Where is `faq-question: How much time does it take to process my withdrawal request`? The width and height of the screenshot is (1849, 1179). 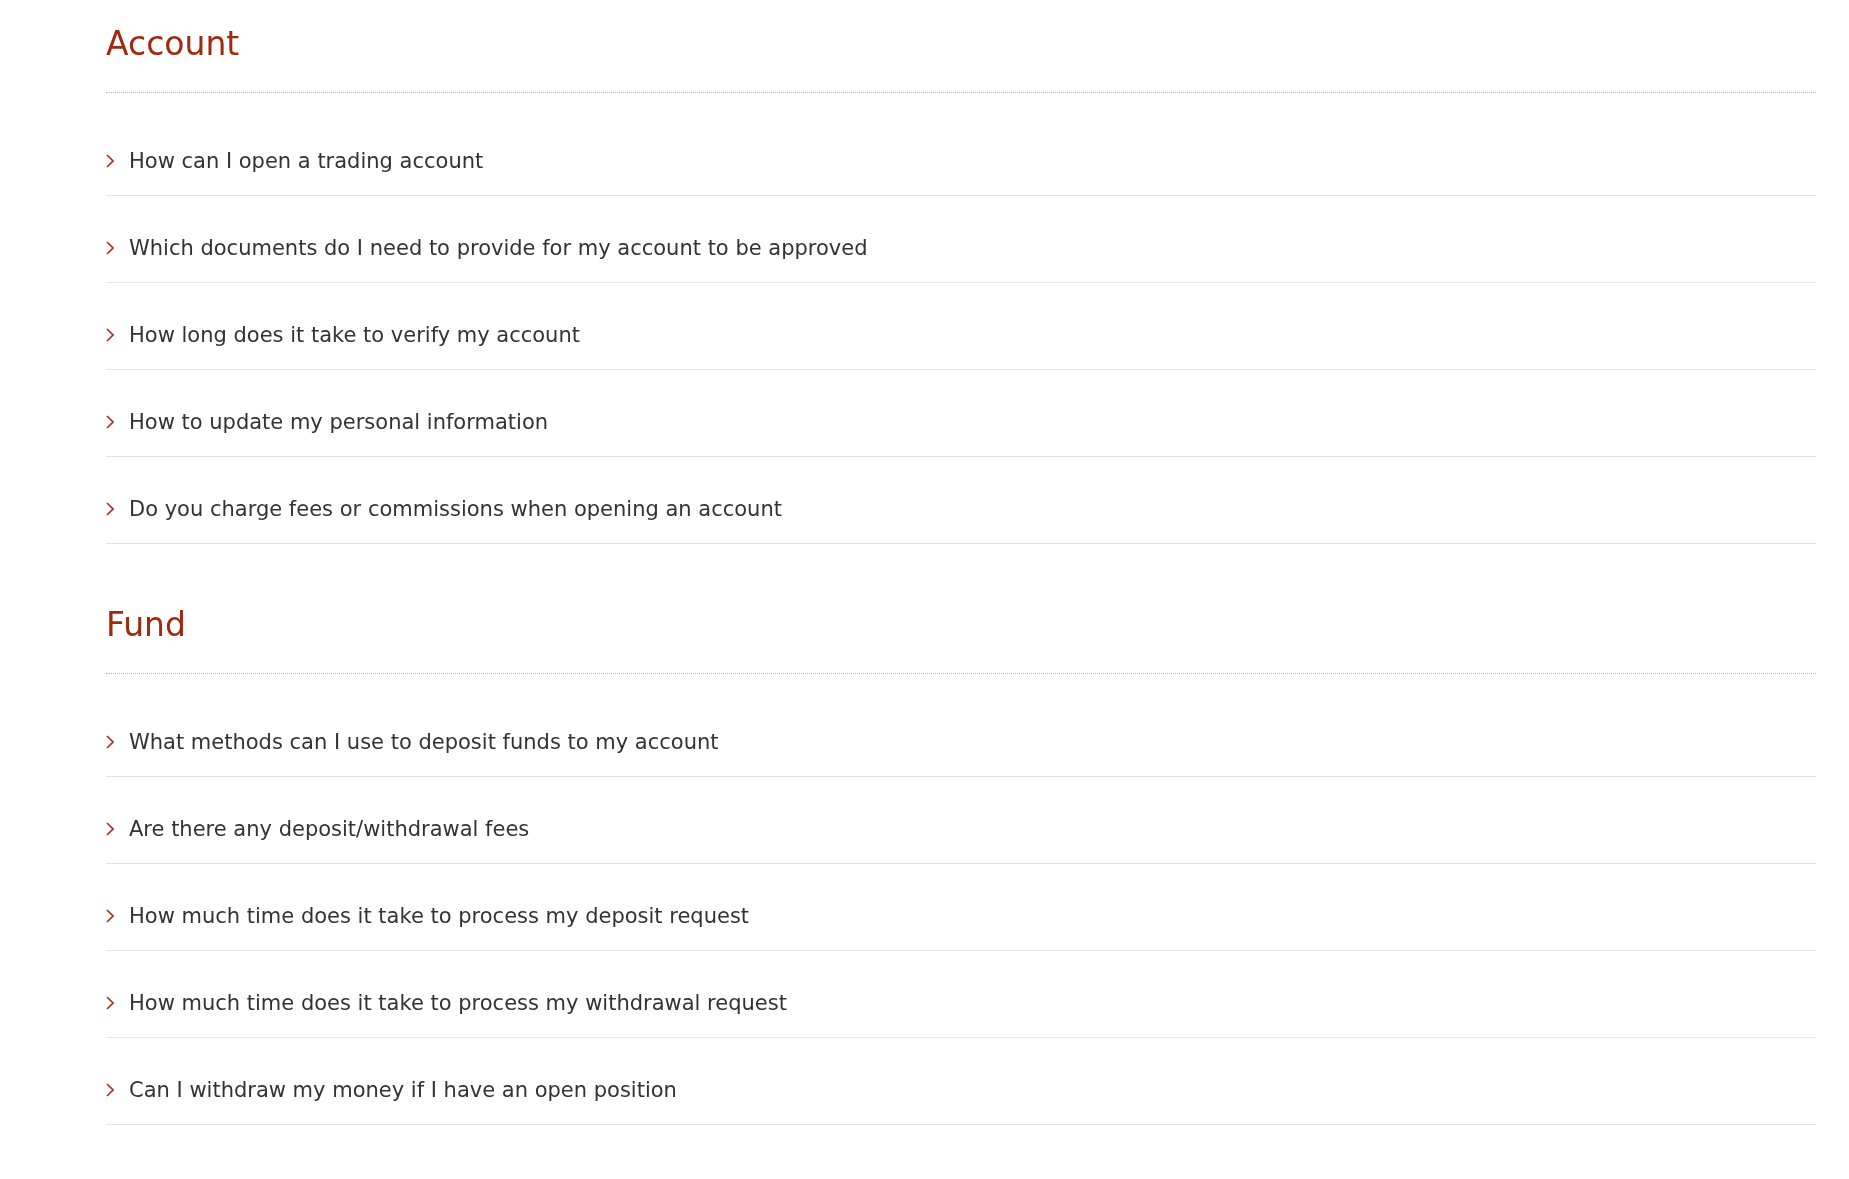 faq-question: How much time does it take to process my withdrawal request is located at coordinates (458, 1003).